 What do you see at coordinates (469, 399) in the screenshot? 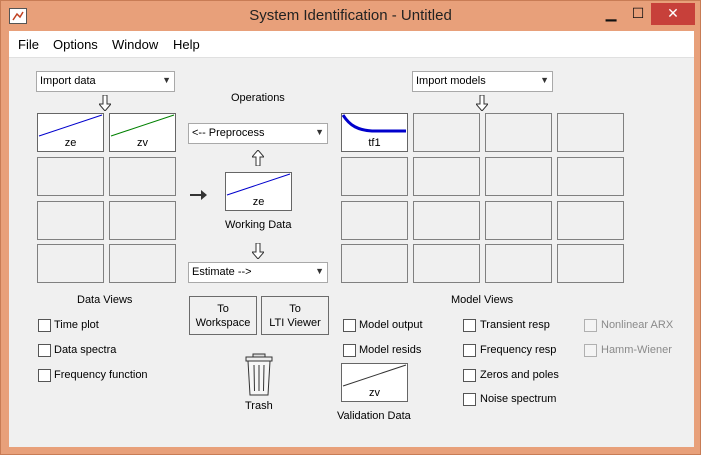
I see `noise-spectrum-checkbox` at bounding box center [469, 399].